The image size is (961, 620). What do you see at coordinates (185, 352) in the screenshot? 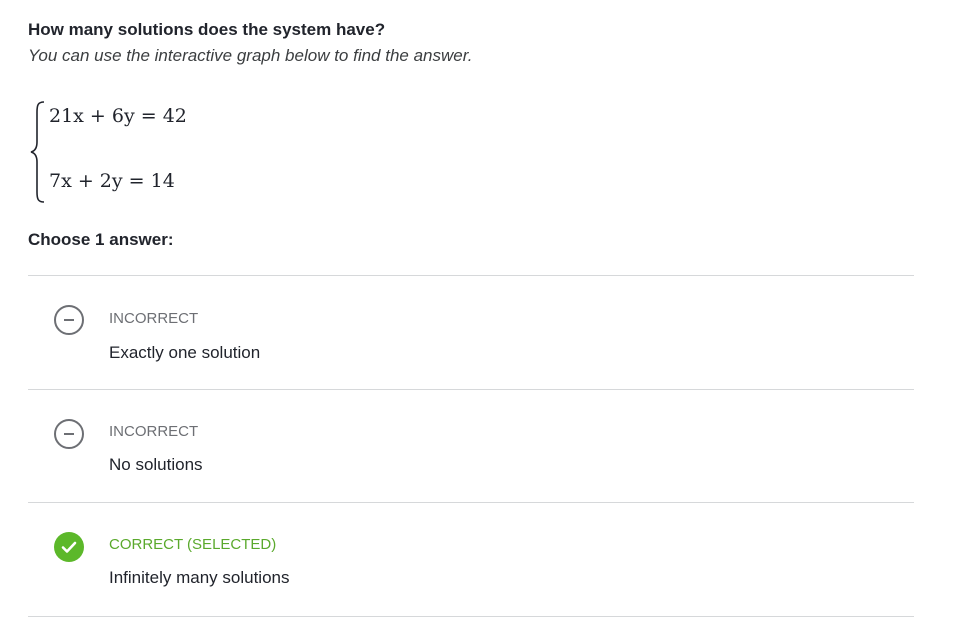
I see `choice-text: Exactly one solution` at bounding box center [185, 352].